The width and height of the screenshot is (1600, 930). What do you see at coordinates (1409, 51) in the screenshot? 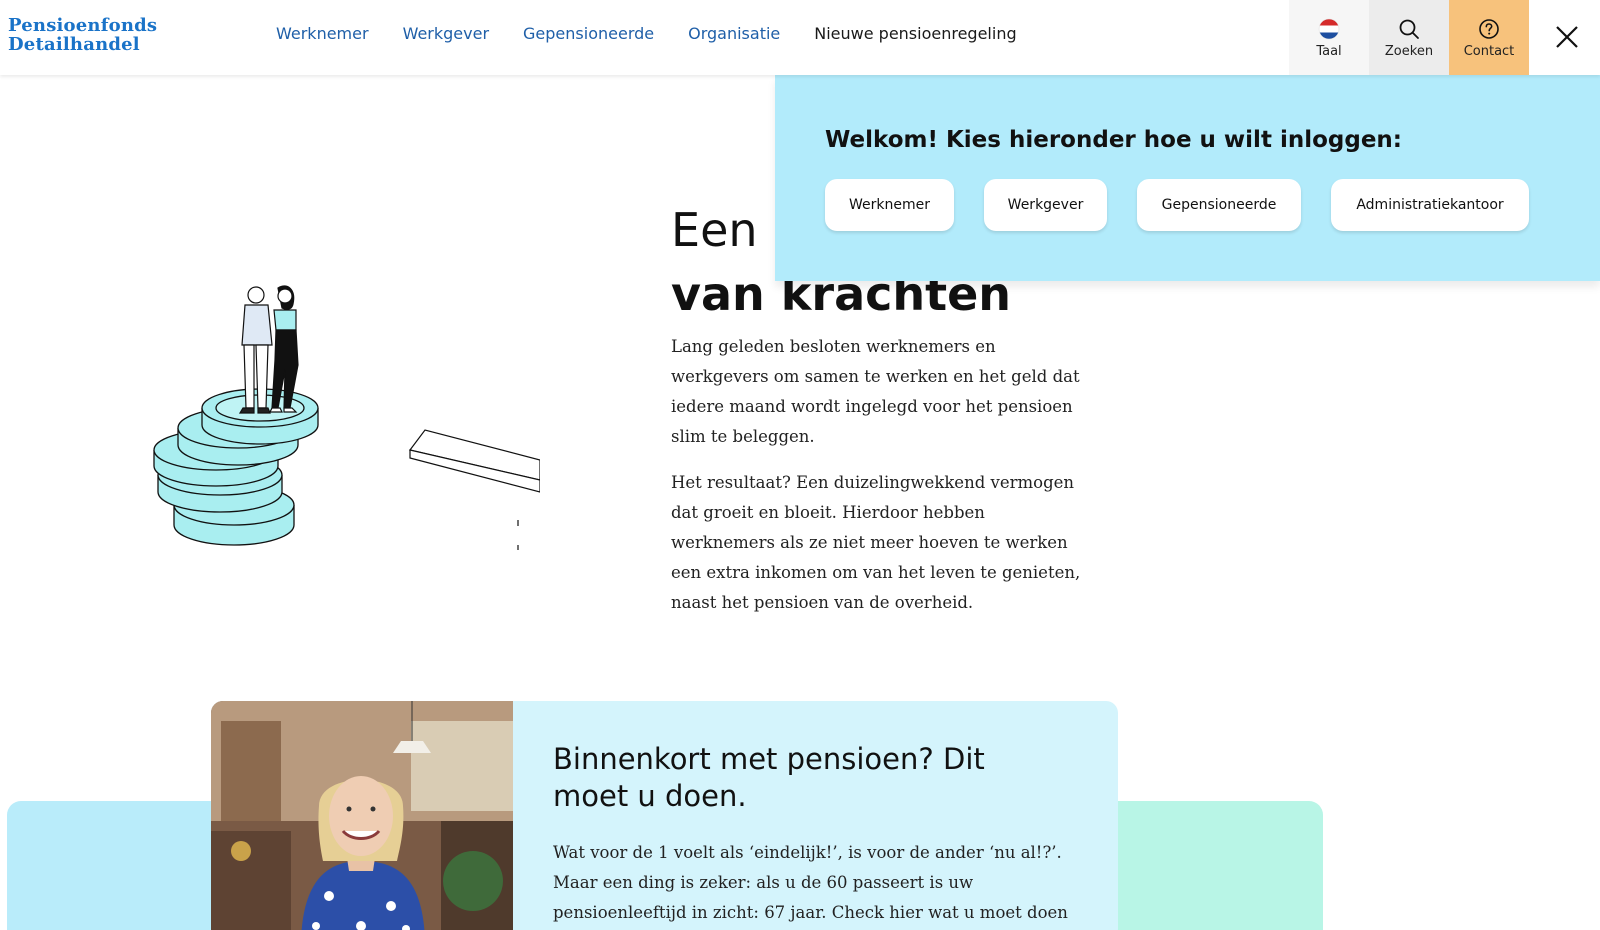
I see `search-label: Zoeken` at bounding box center [1409, 51].